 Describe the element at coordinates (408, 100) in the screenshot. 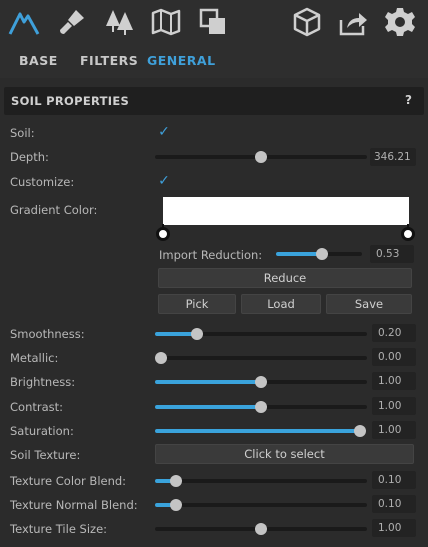

I see `help-icon: ?` at that location.